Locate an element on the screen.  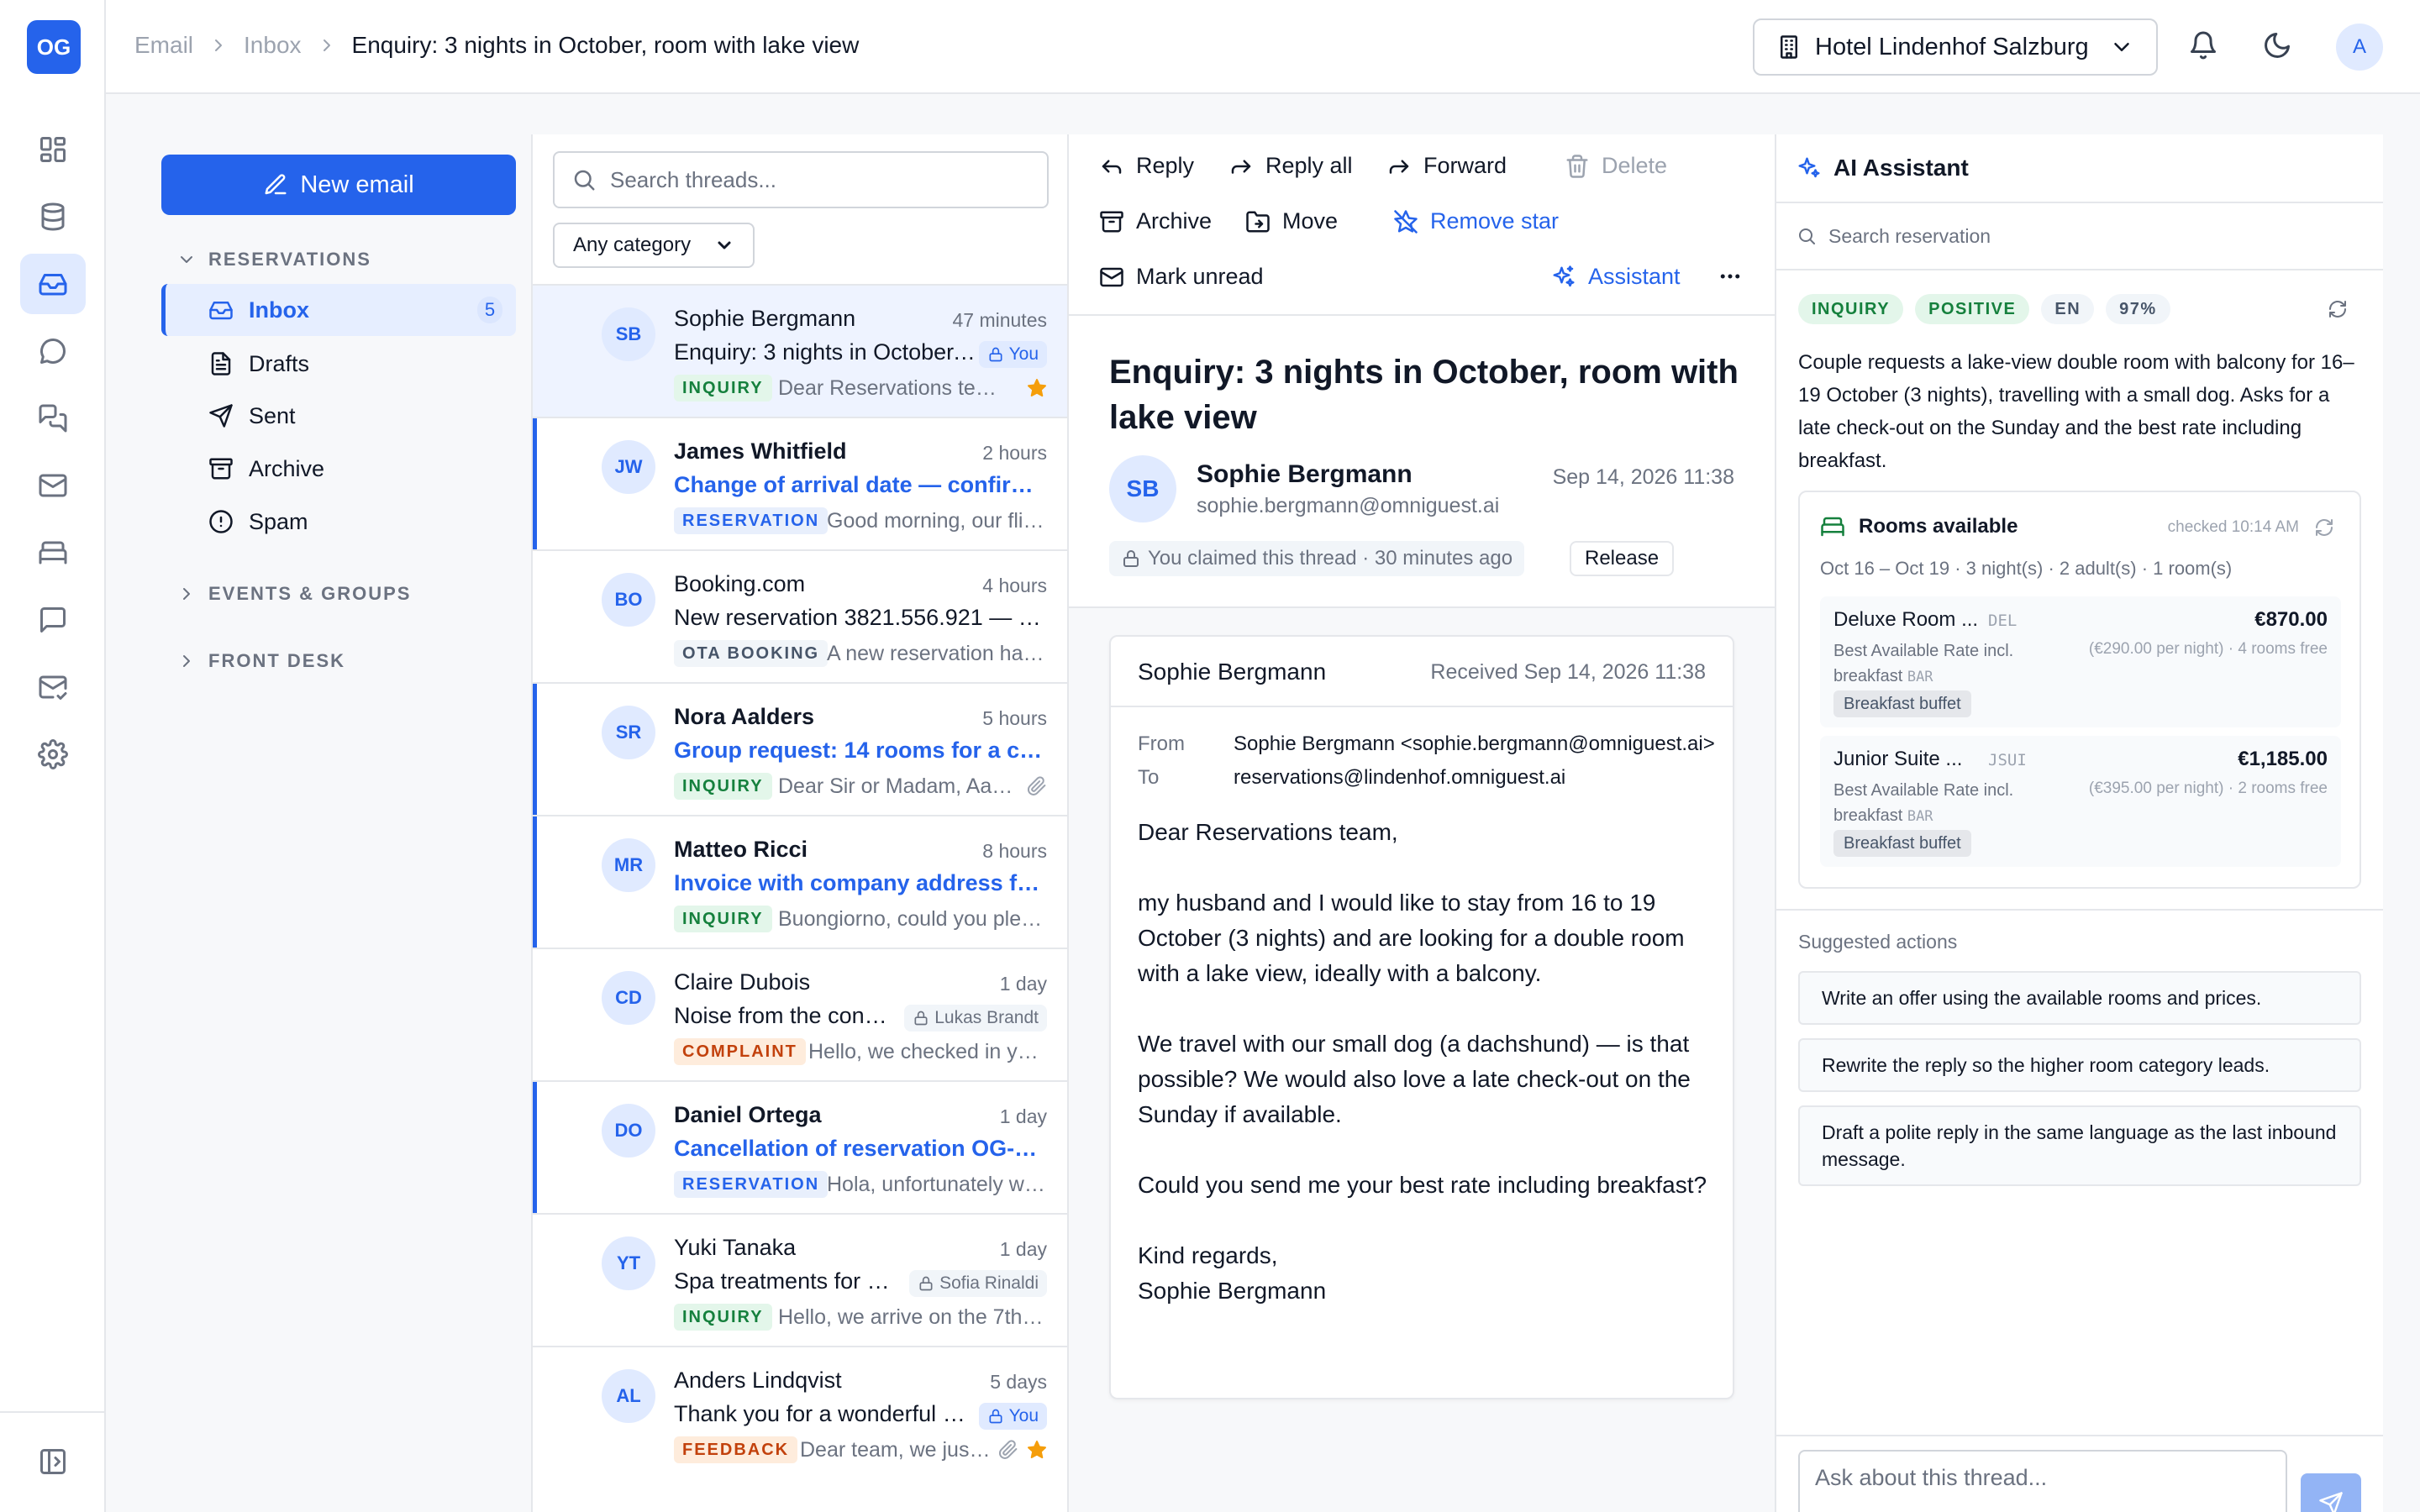
mark-unread-button: Mark unread is located at coordinates (1181, 277).